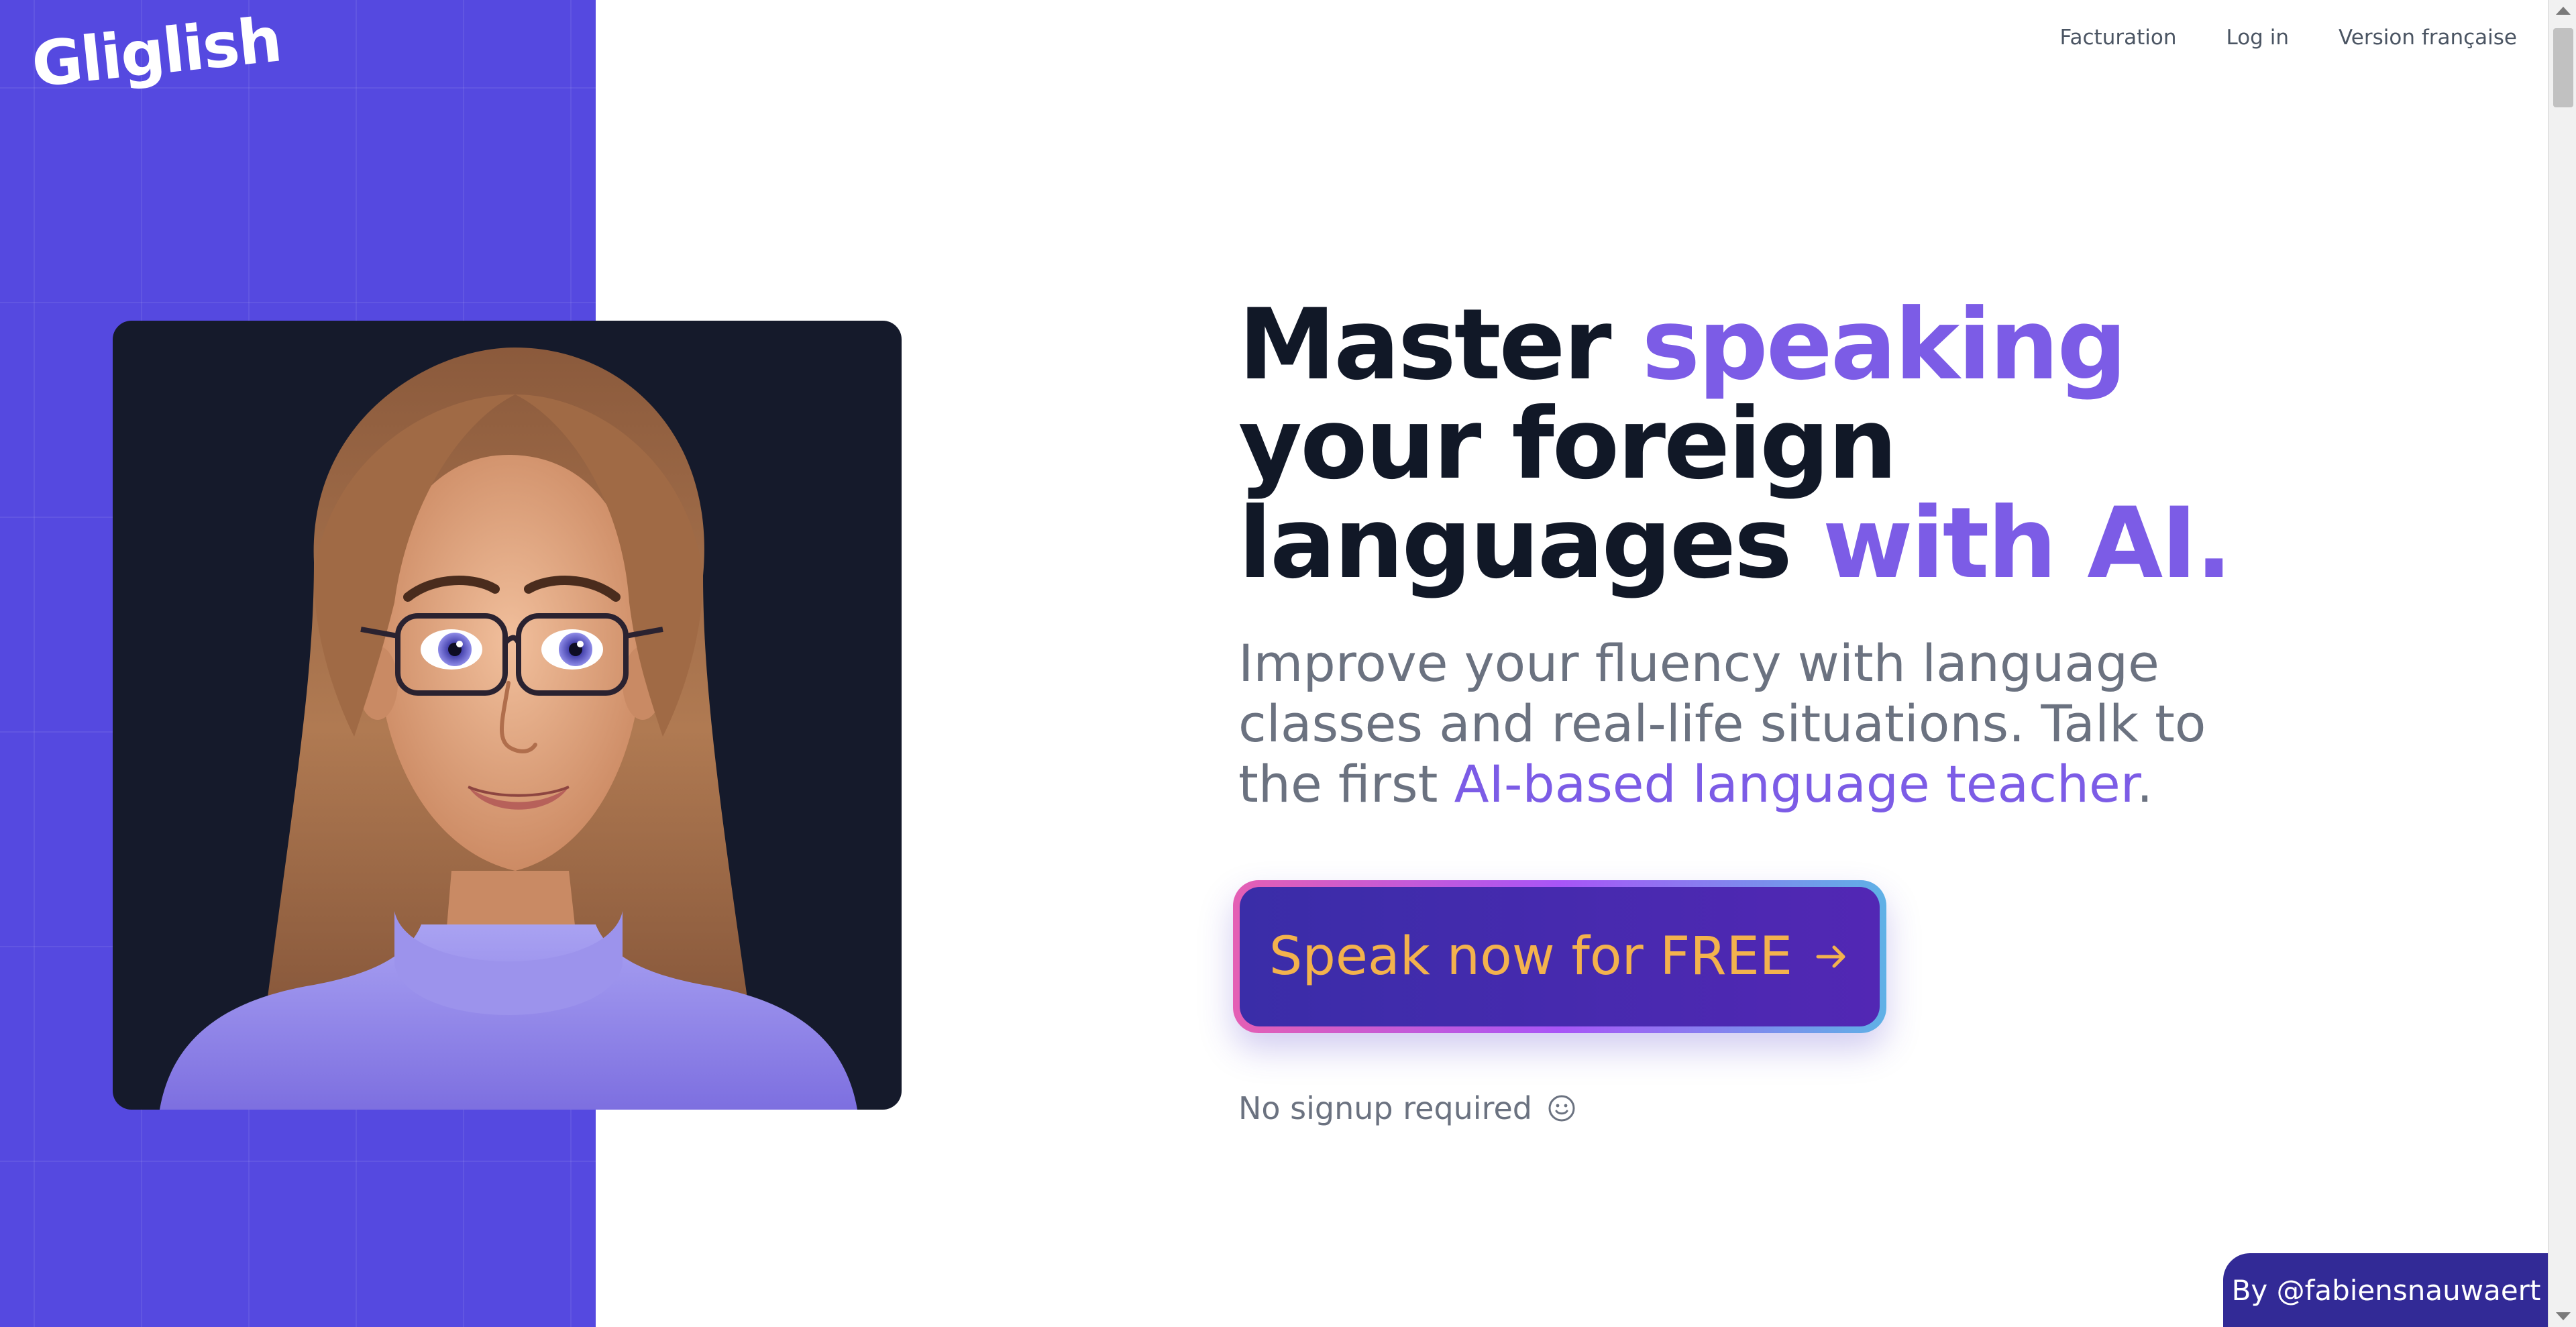 This screenshot has height=1327, width=2576. I want to click on nav-link-french-version: Version française, so click(2428, 37).